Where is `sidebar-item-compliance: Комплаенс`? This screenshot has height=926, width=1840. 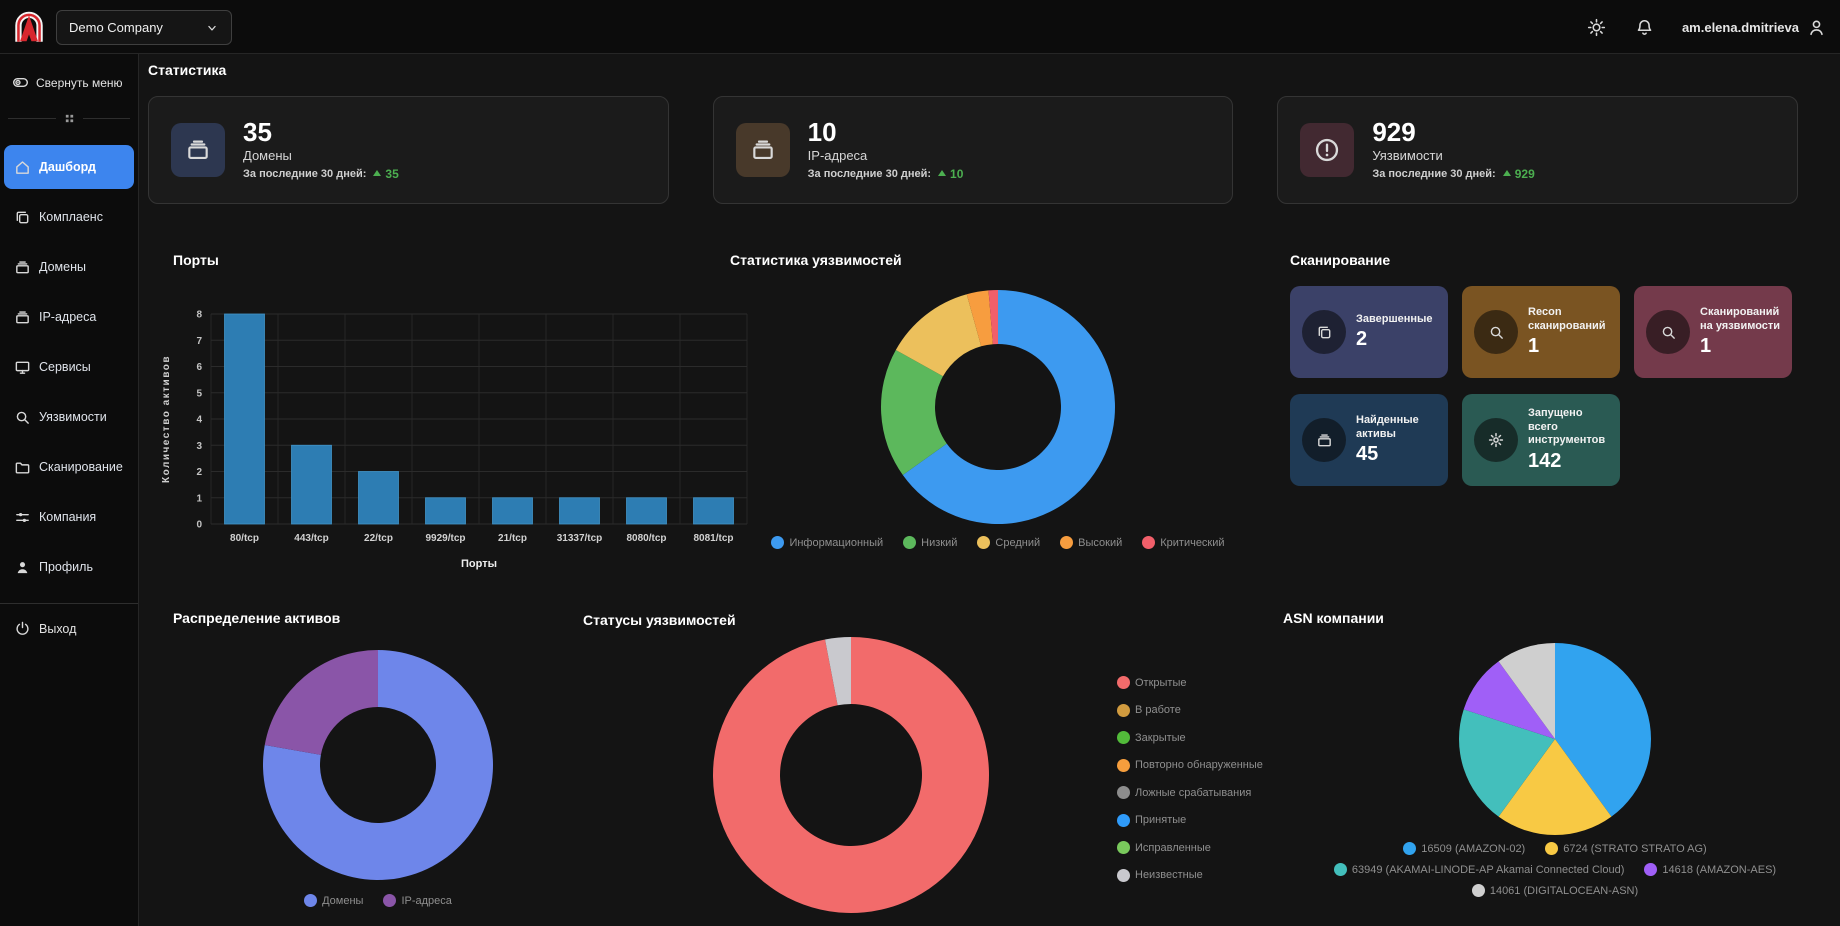
sidebar-item-compliance: Комплаенс is located at coordinates (69, 217).